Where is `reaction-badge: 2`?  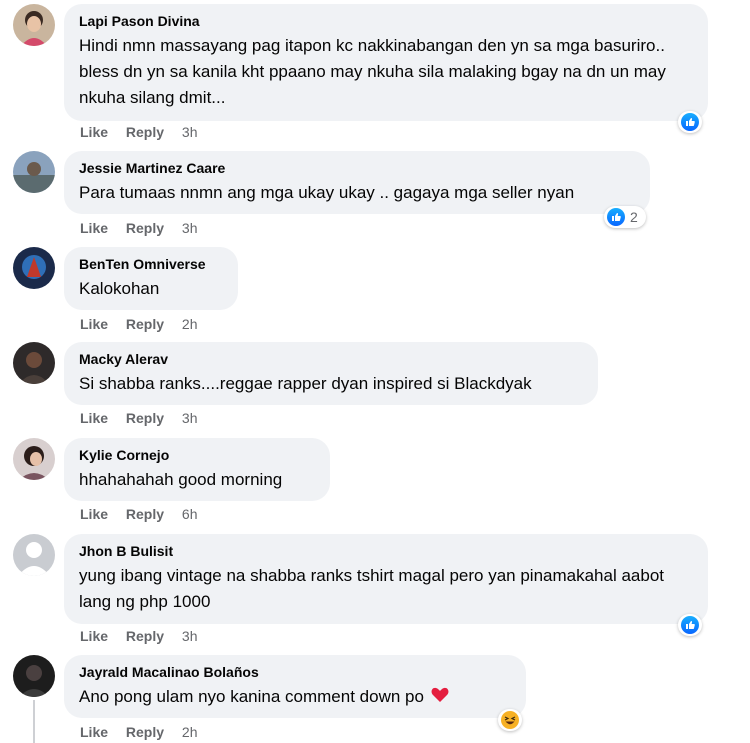
reaction-badge: 2 is located at coordinates (625, 217).